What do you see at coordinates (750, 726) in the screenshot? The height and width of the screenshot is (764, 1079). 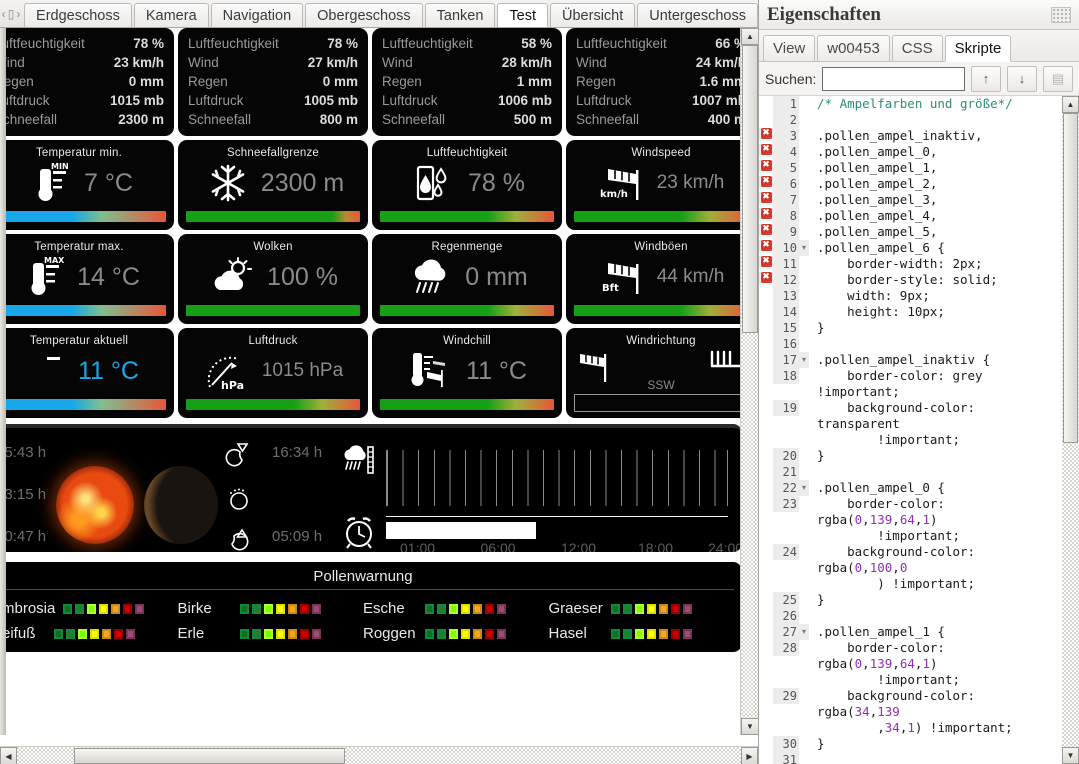 I see `scroll-down-arrow: ▼` at bounding box center [750, 726].